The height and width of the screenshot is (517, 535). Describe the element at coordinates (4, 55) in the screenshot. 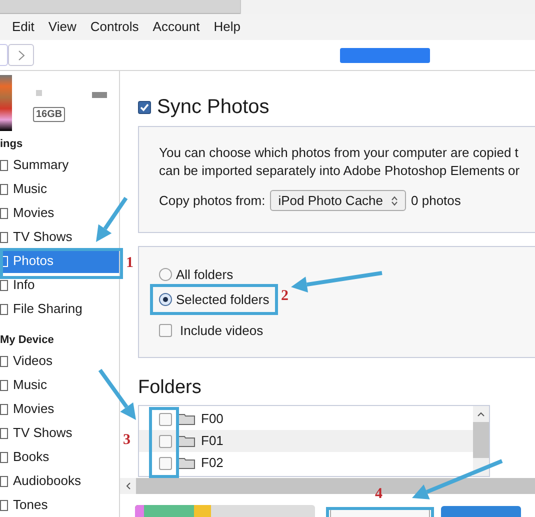

I see `back-button` at that location.